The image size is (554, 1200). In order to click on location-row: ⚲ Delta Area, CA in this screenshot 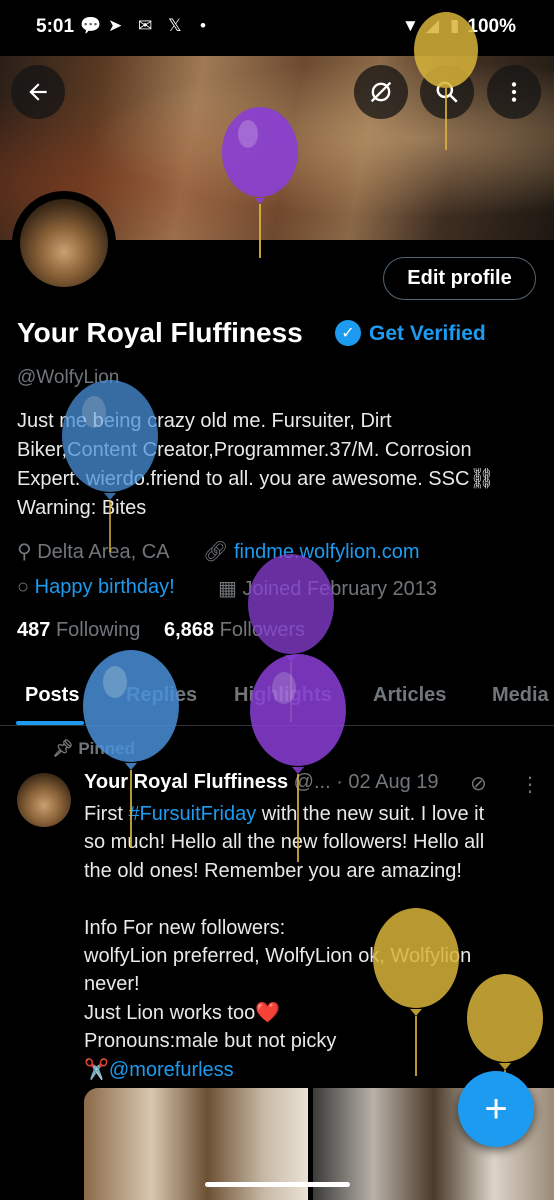, I will do `click(93, 551)`.